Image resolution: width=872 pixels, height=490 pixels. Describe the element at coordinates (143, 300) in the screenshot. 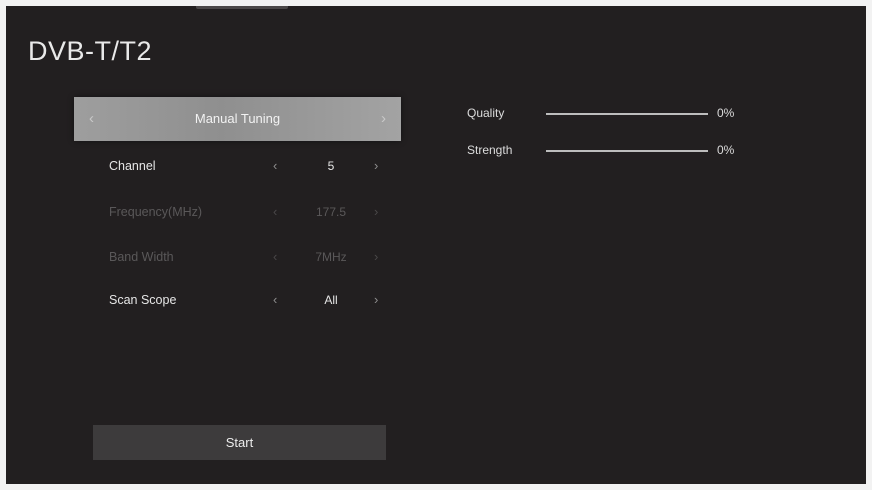

I see `scan-scope-label: Scan Scope` at that location.